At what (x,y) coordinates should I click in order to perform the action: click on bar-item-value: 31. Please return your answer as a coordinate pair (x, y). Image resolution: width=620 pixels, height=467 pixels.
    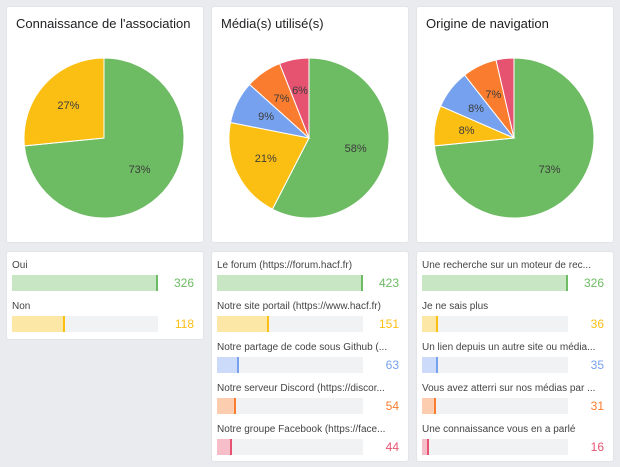
    Looking at the image, I should click on (597, 406).